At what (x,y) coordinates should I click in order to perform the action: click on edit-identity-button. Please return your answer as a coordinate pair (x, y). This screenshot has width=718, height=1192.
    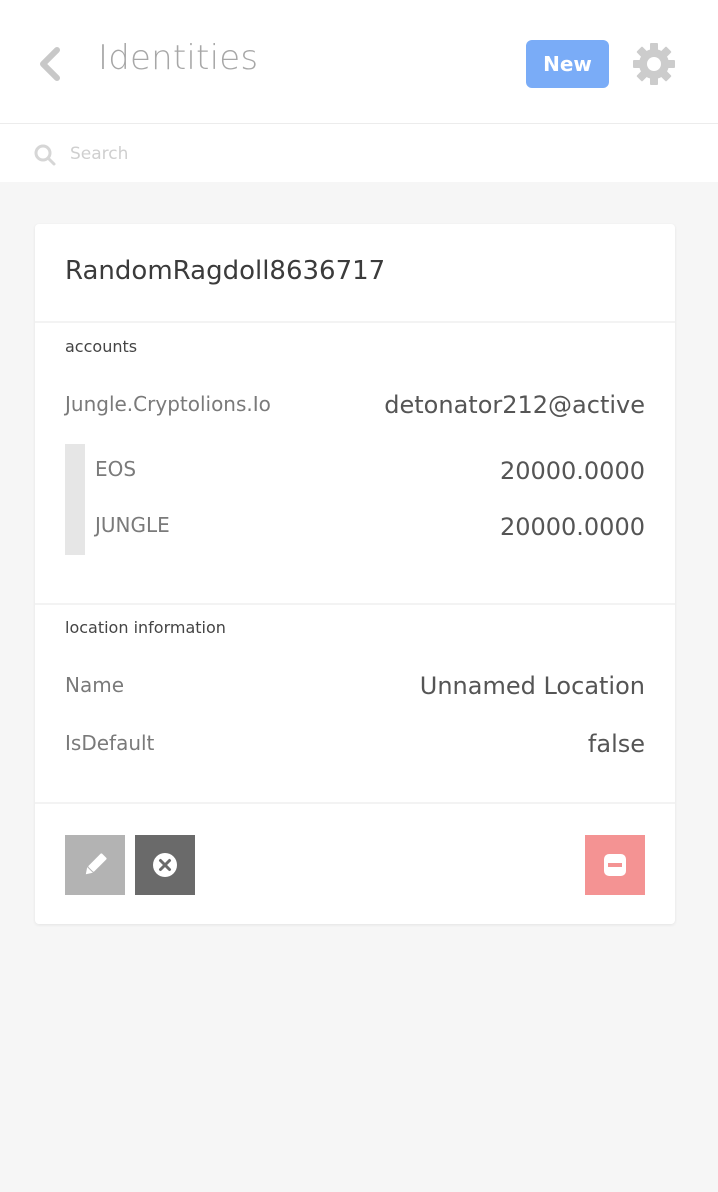
    Looking at the image, I should click on (95, 865).